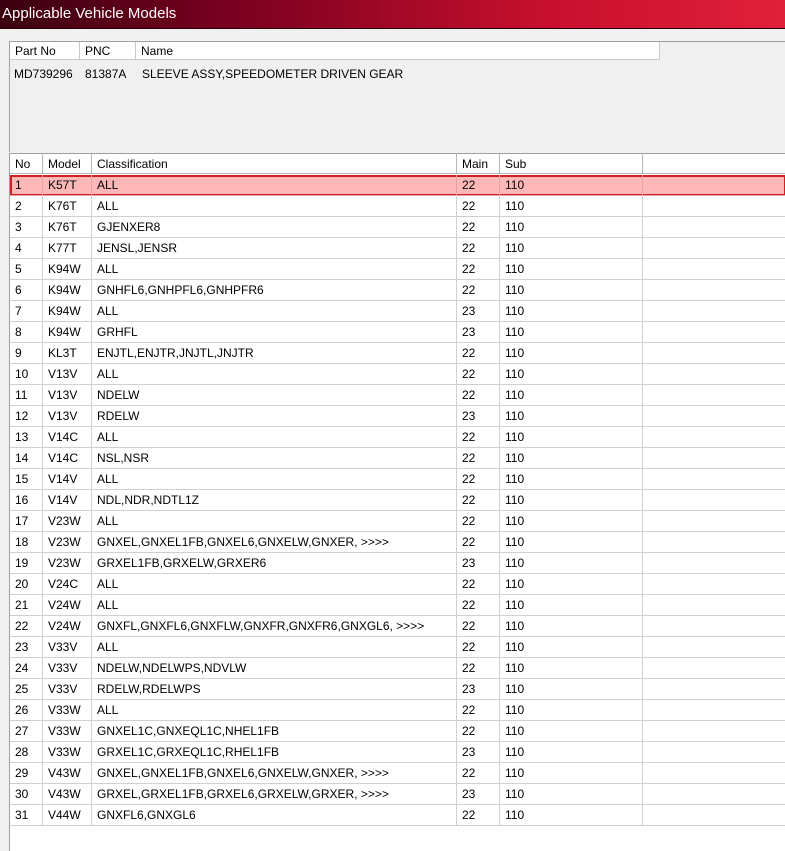 The image size is (785, 851). What do you see at coordinates (274, 164) in the screenshot?
I see `col-header-classification: Classification` at bounding box center [274, 164].